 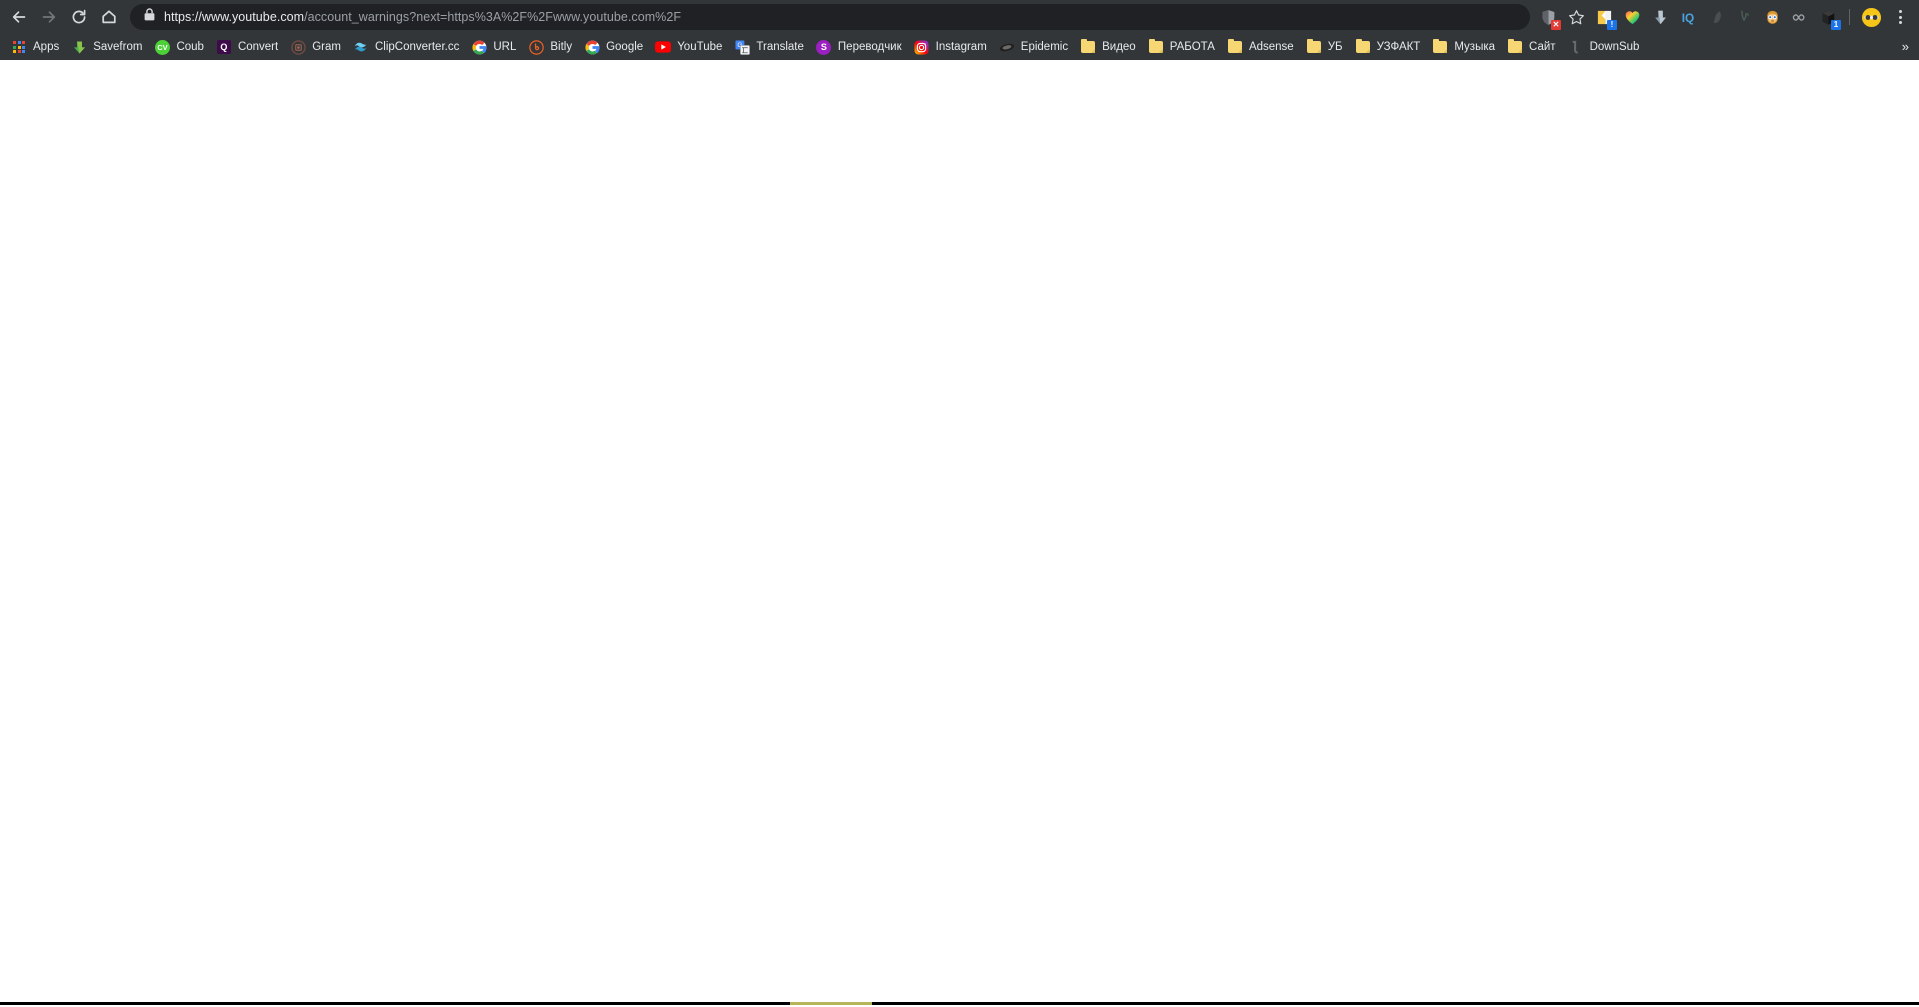 I want to click on bookmark-label: РАБОТА, so click(x=1192, y=47).